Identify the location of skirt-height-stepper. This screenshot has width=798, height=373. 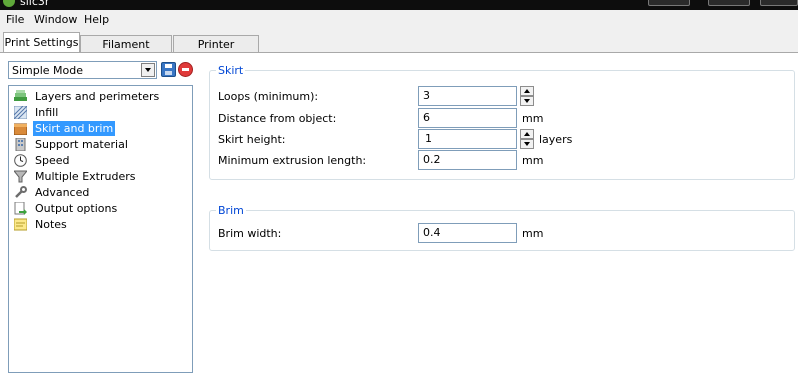
(527, 139).